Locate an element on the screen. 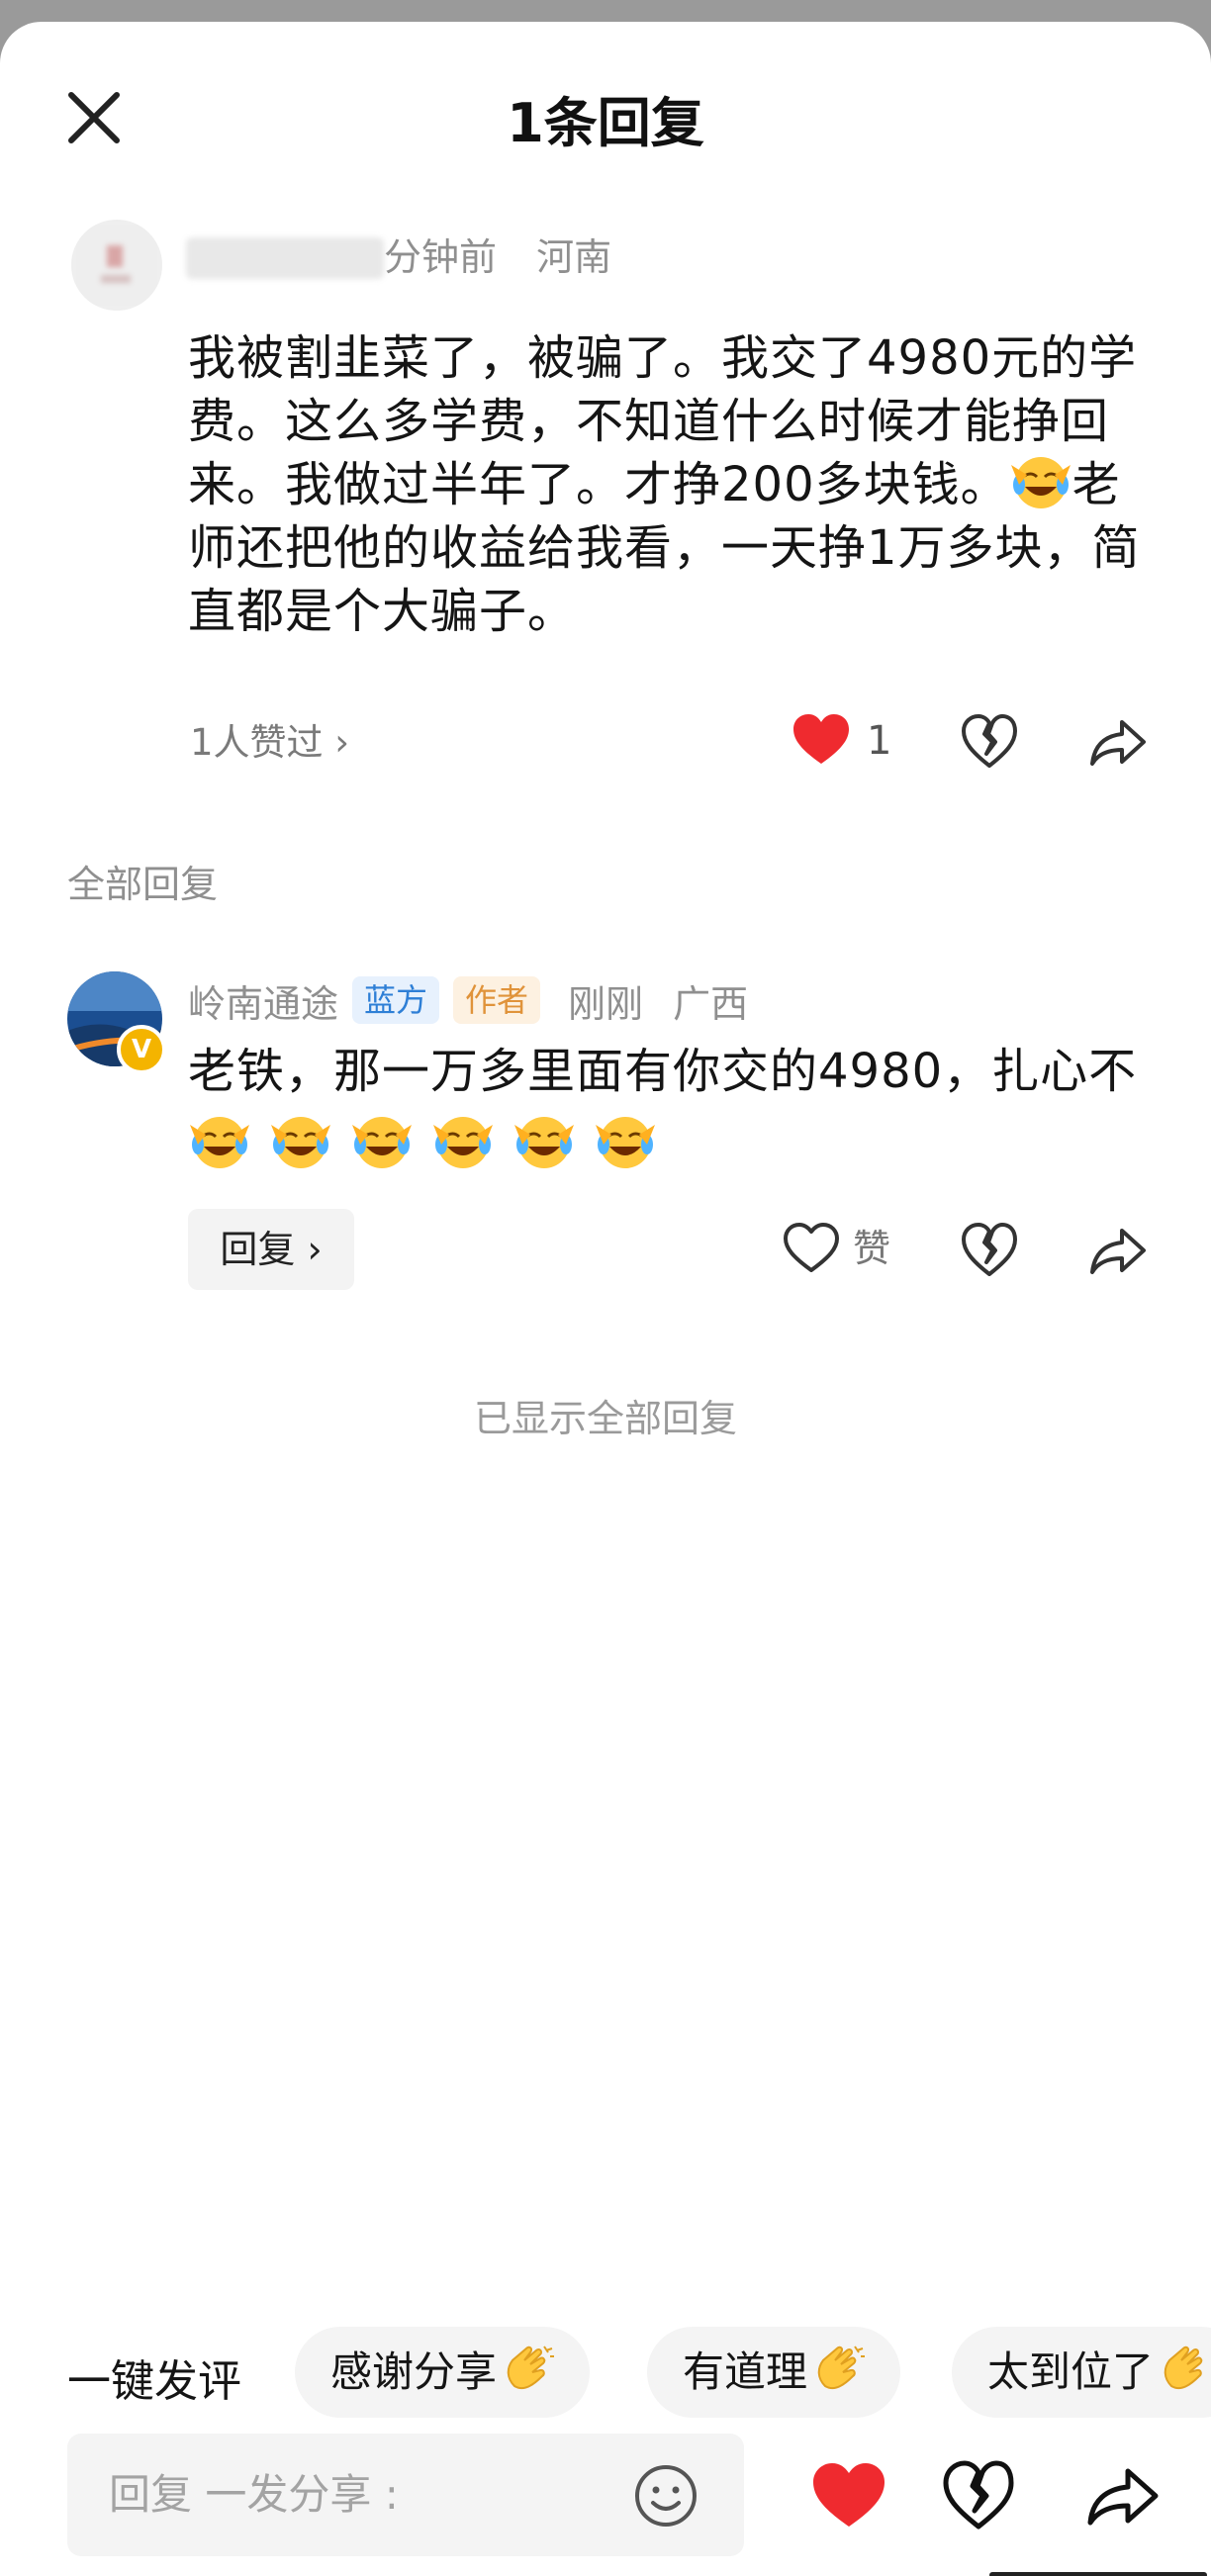 The image size is (1211, 2576). section-label: 全部回复 is located at coordinates (143, 884).